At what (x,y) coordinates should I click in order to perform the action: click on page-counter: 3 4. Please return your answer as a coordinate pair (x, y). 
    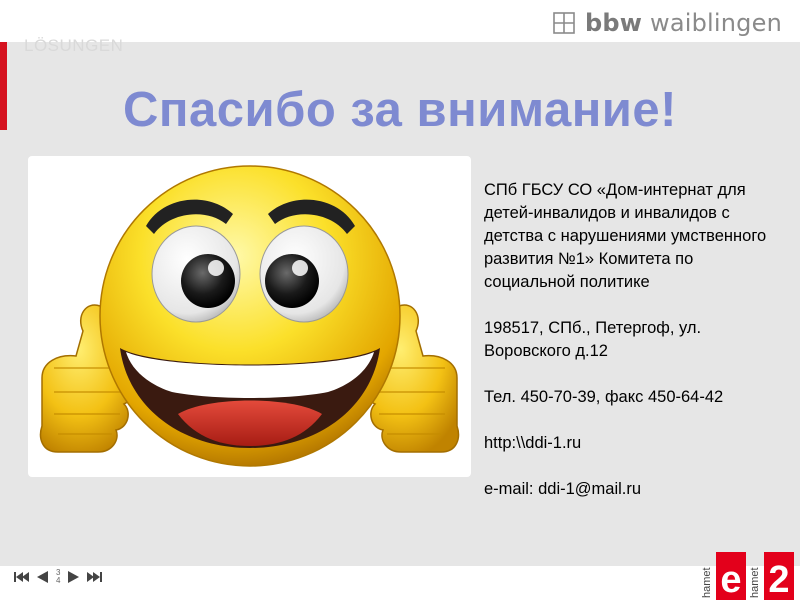
    Looking at the image, I should click on (58, 577).